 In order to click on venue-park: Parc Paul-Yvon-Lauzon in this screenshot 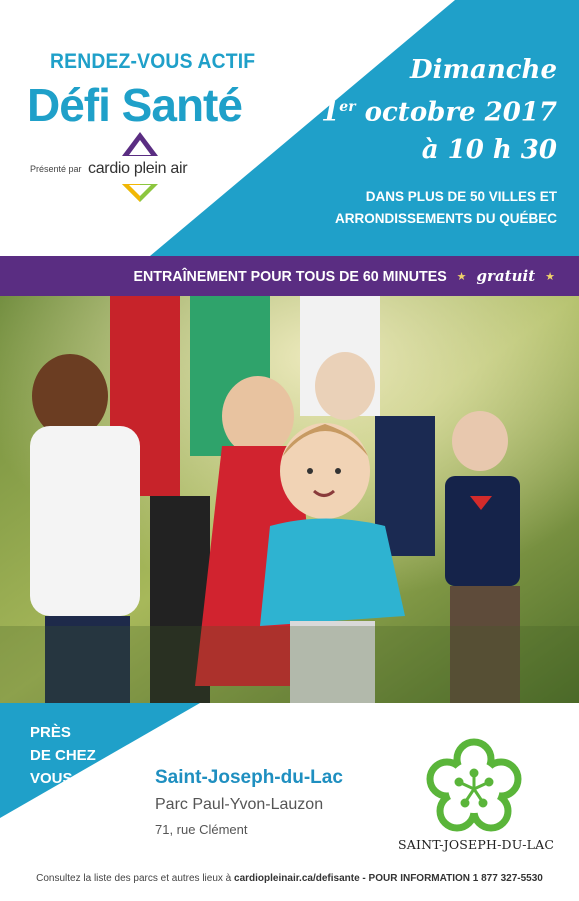, I will do `click(239, 804)`.